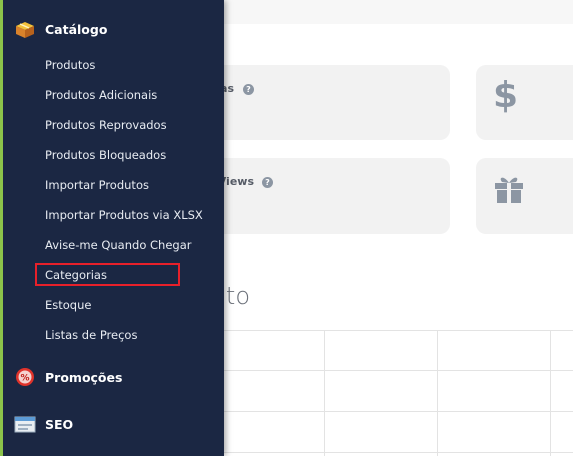 The width and height of the screenshot is (573, 456). I want to click on sidebar-item-produtos-adicionais: Produtos Adicionais, so click(101, 95).